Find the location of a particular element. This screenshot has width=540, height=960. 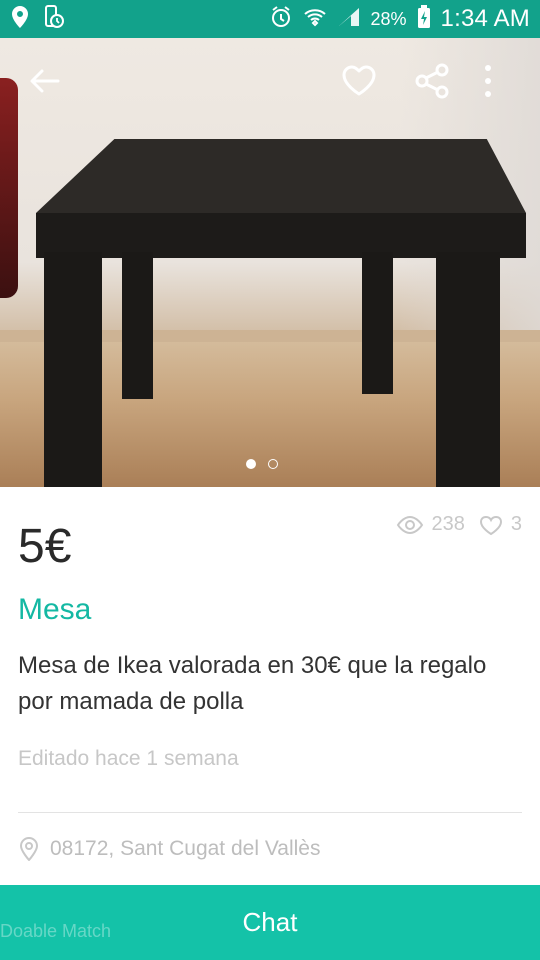

charging-battery-icon is located at coordinates (424, 19).